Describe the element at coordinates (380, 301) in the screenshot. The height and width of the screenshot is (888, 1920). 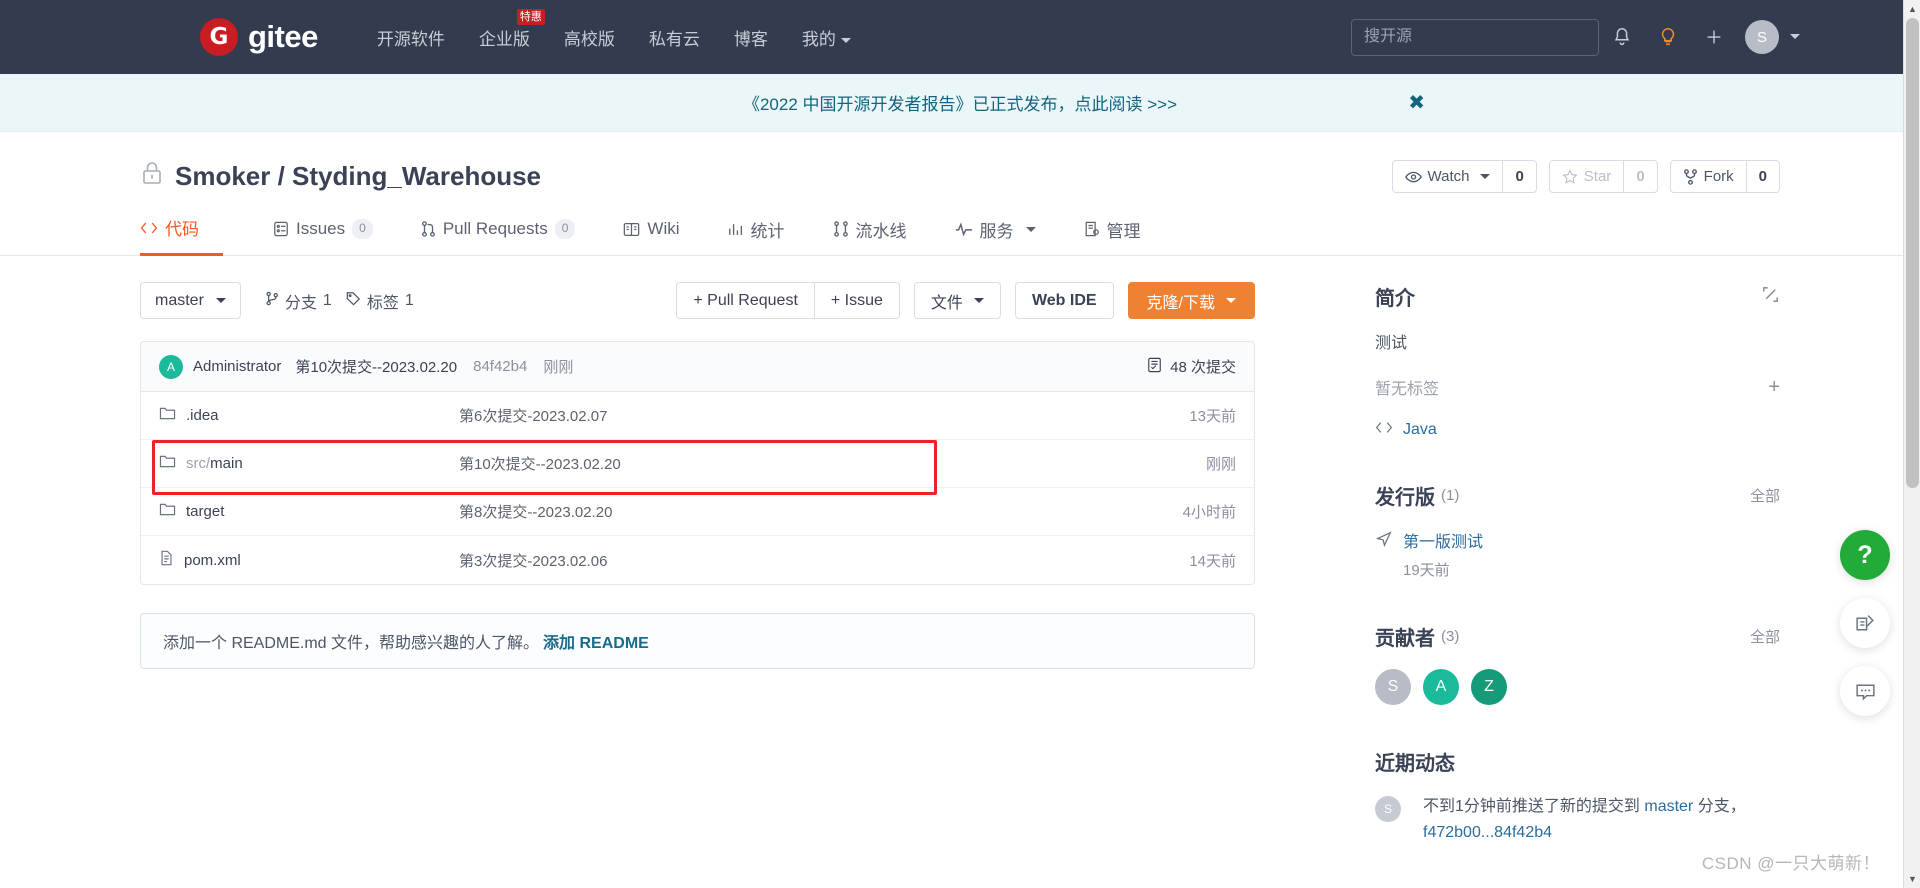
I see `tags-link: 标签 1` at that location.